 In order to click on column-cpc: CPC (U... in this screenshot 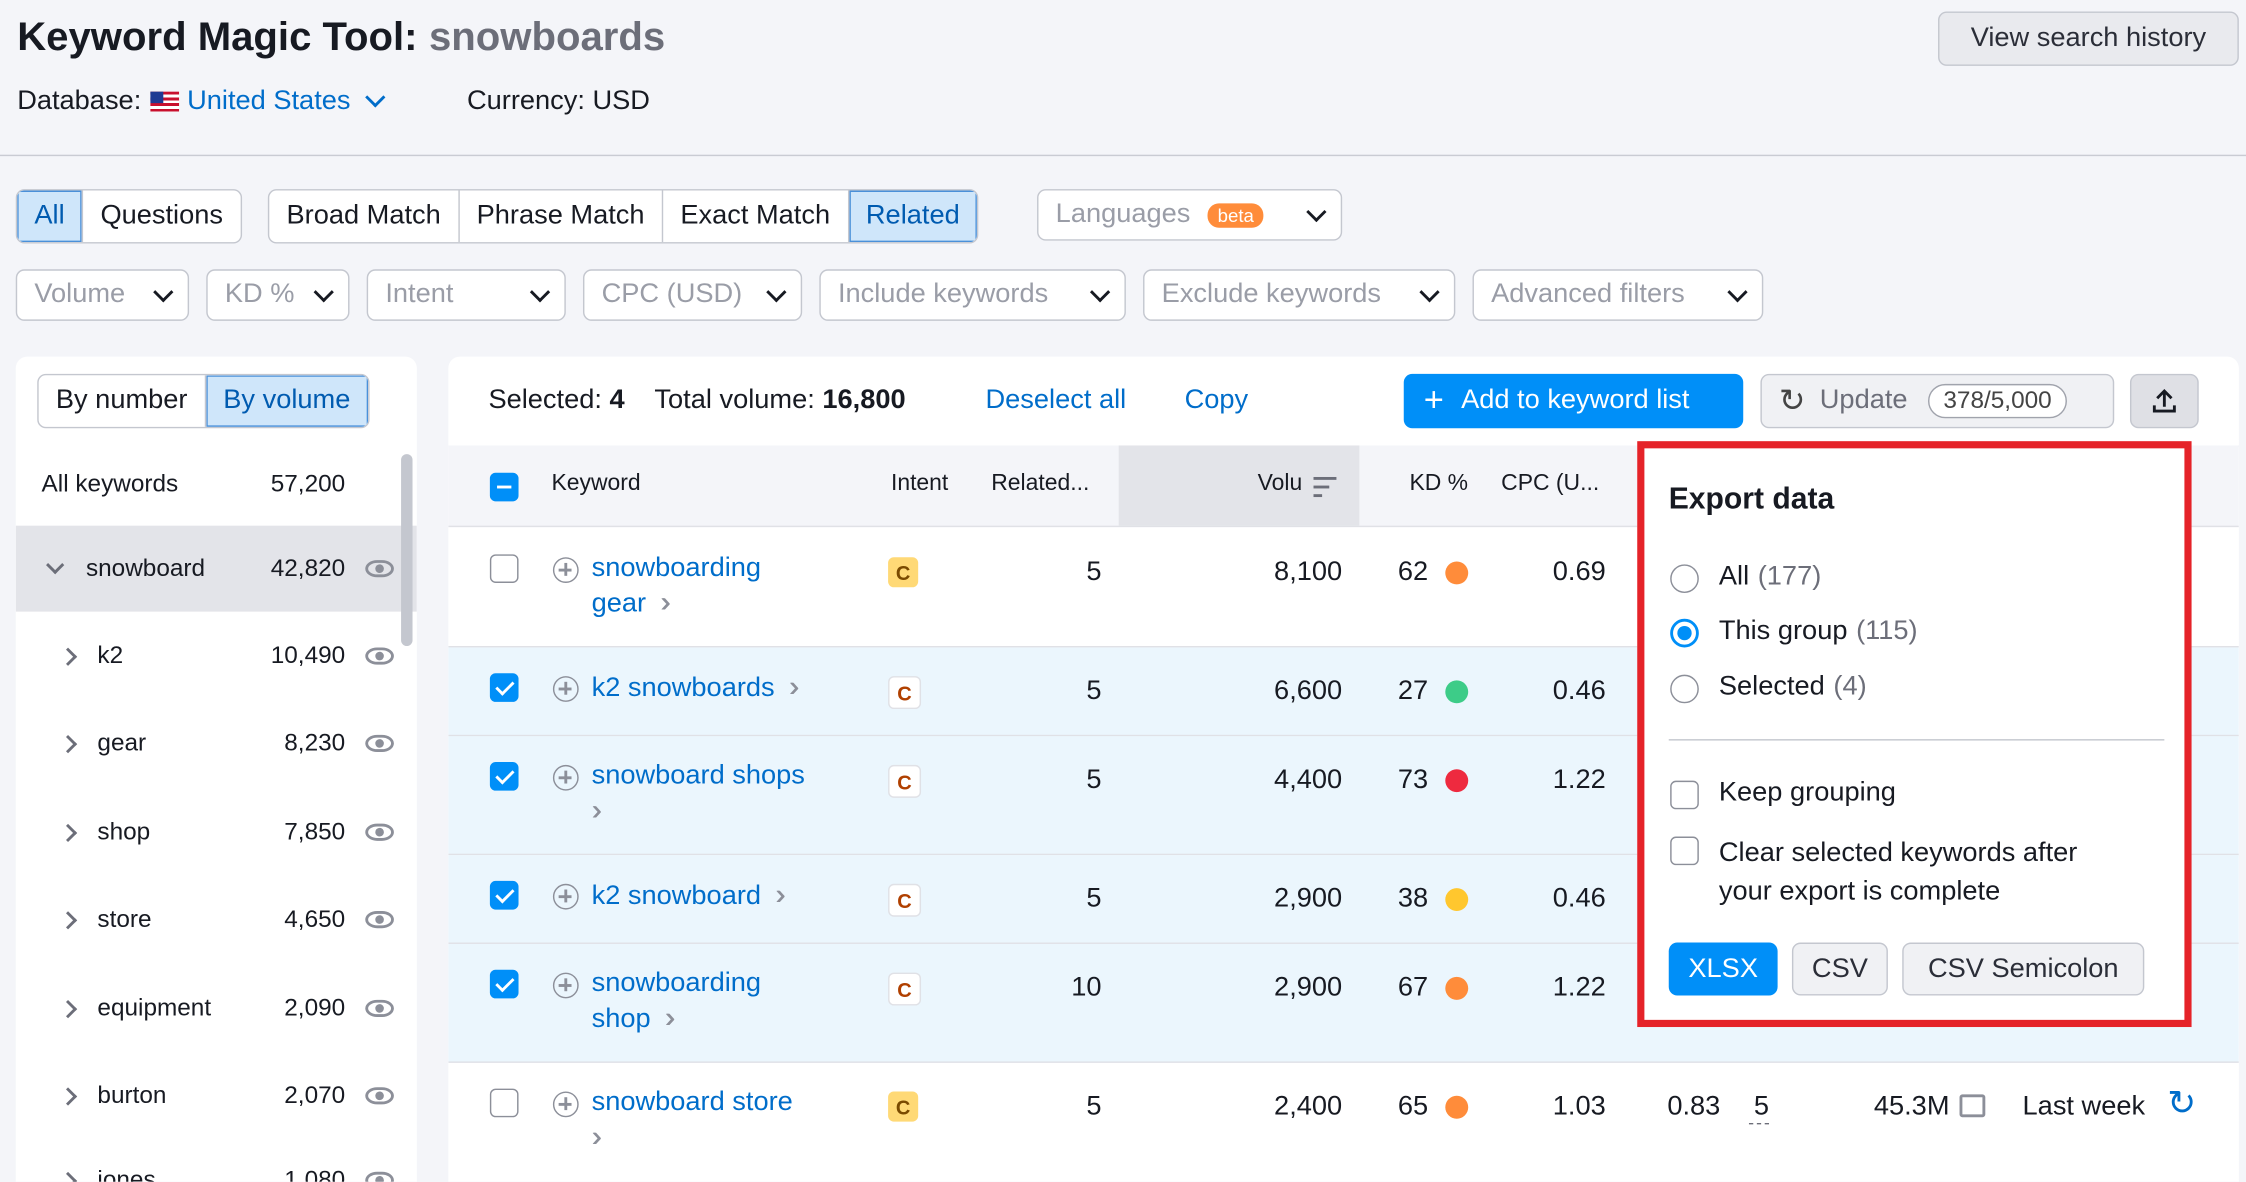, I will do `click(1550, 484)`.